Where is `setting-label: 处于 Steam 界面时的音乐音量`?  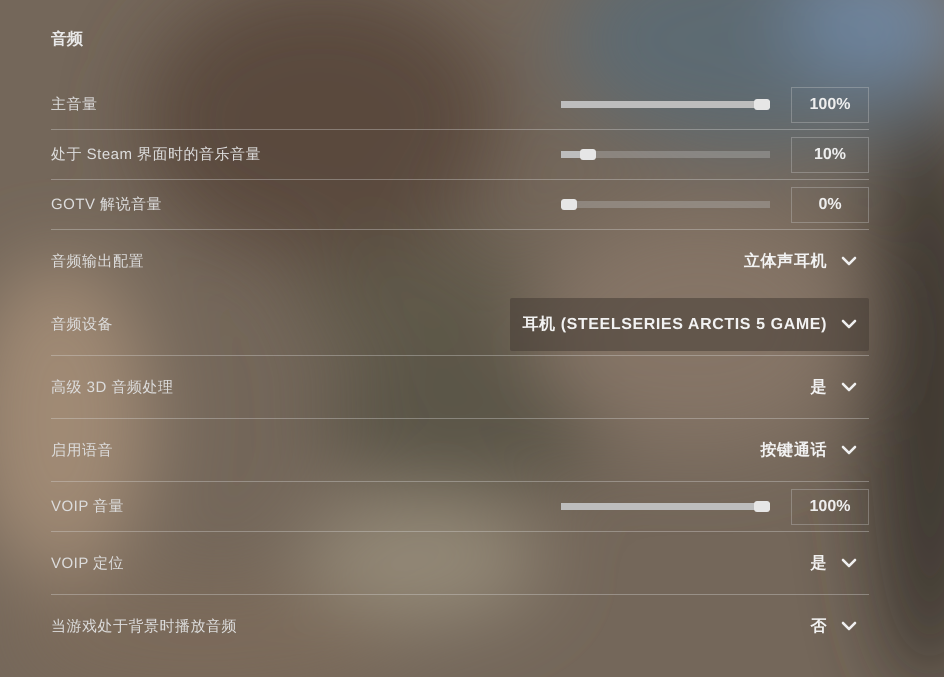
setting-label: 处于 Steam 界面时的音乐音量 is located at coordinates (156, 154).